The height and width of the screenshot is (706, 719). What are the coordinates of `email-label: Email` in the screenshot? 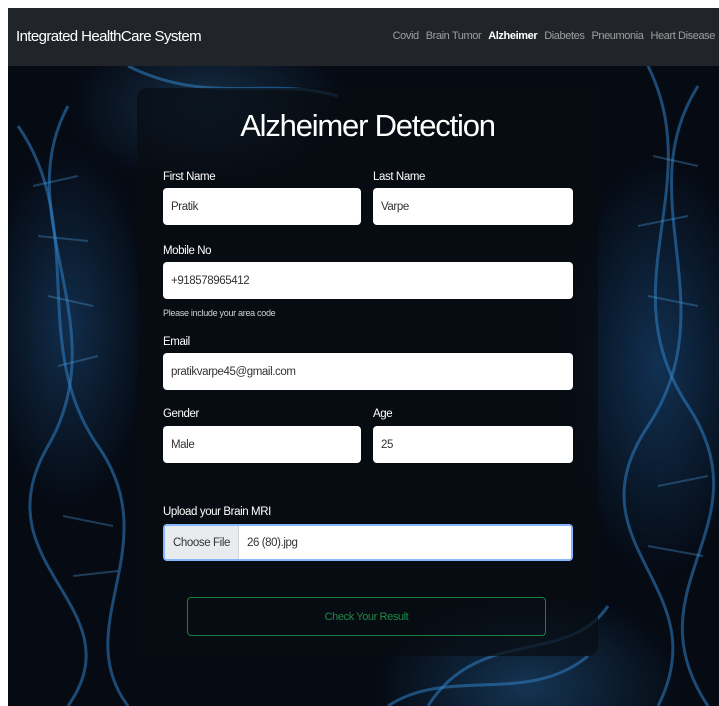 It's located at (176, 342).